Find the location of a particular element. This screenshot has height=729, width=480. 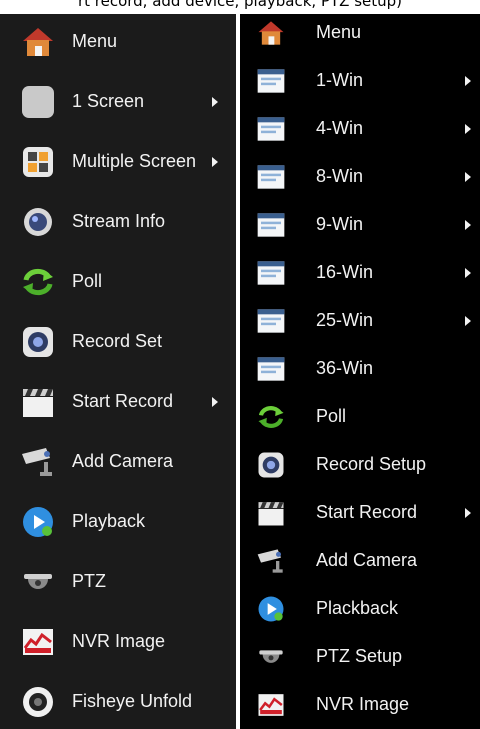

menu-item-8-win: 8-Win is located at coordinates (360, 177).